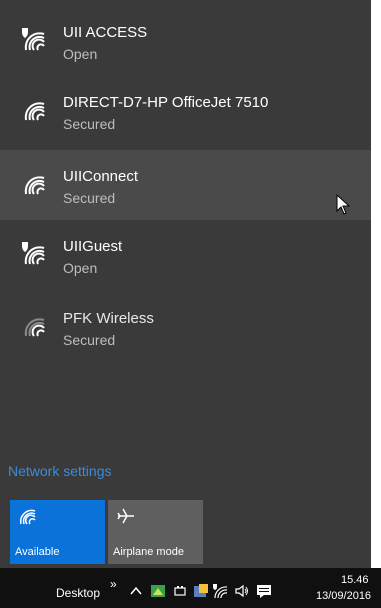  What do you see at coordinates (343, 596) in the screenshot?
I see `clock-date: 13/09/2016` at bounding box center [343, 596].